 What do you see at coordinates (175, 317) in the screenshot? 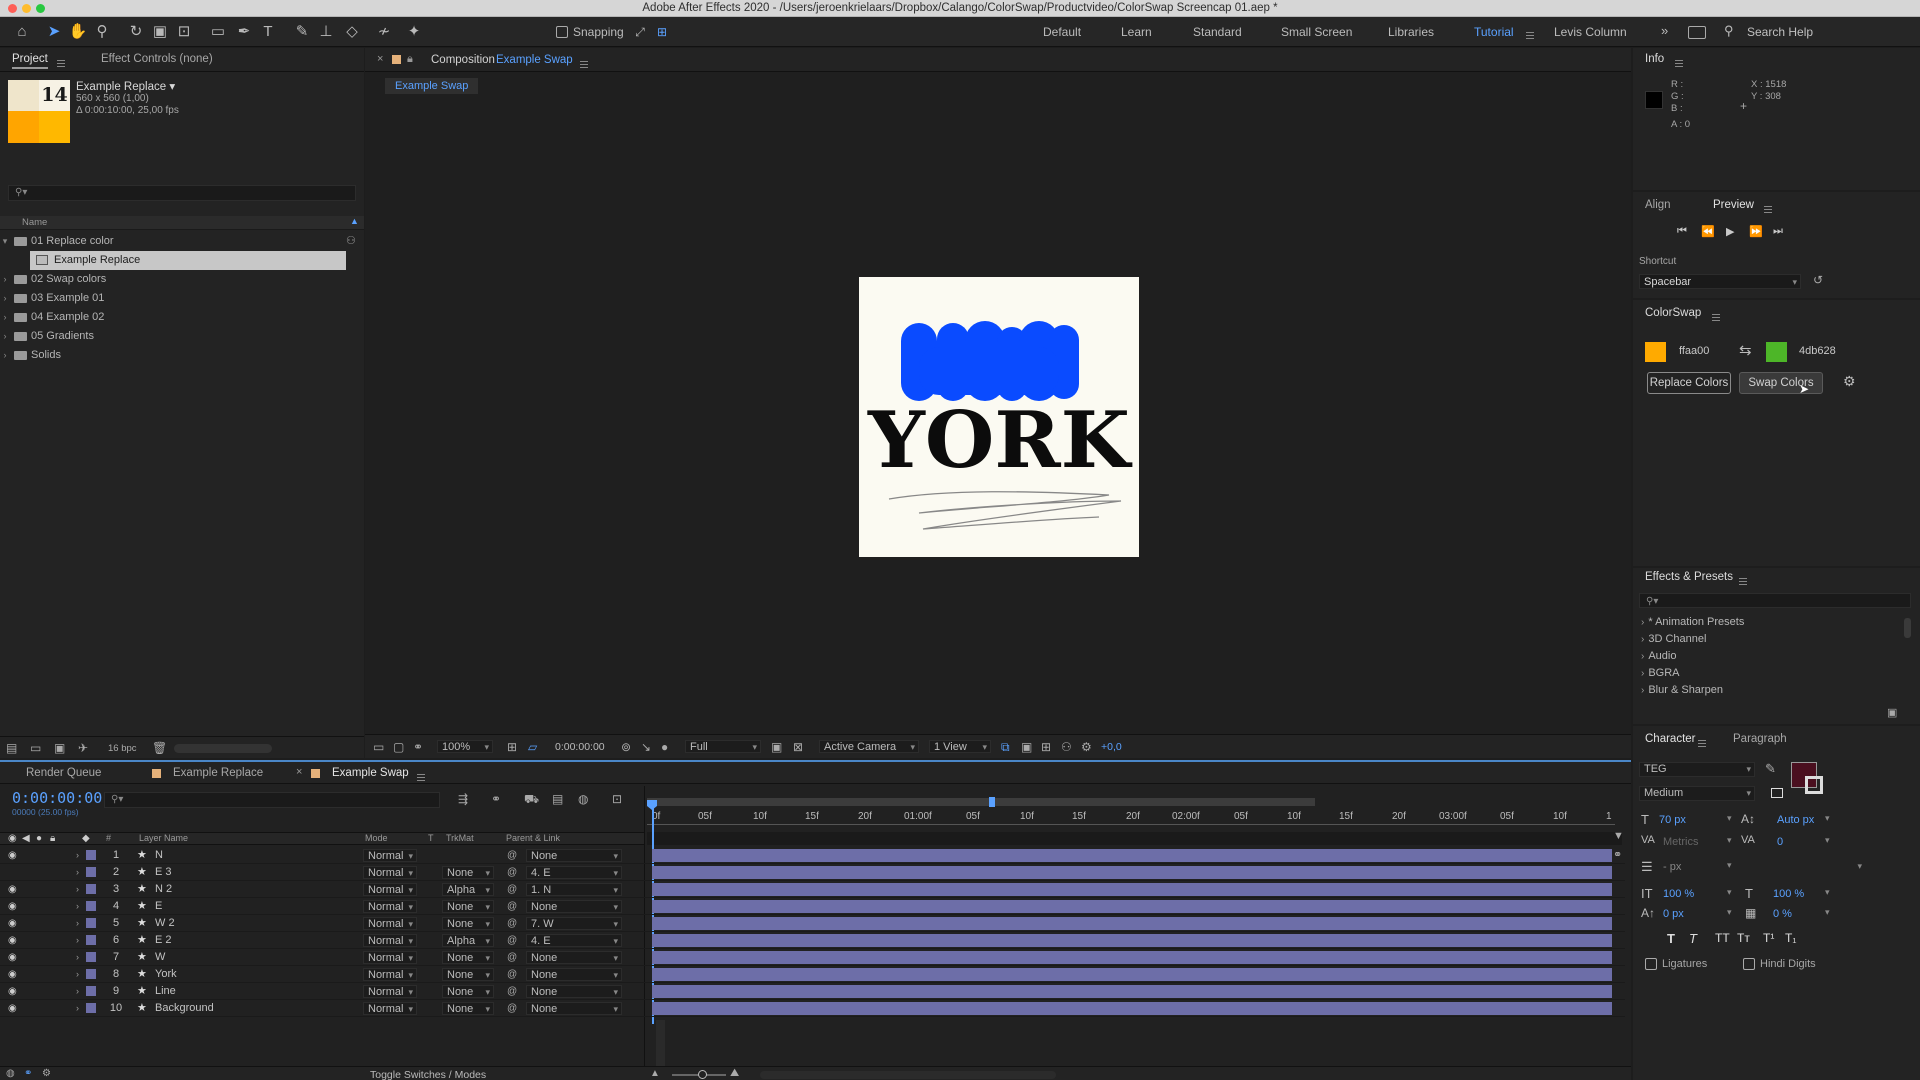
I see `project-item-example-02: › 04 Example 02` at bounding box center [175, 317].